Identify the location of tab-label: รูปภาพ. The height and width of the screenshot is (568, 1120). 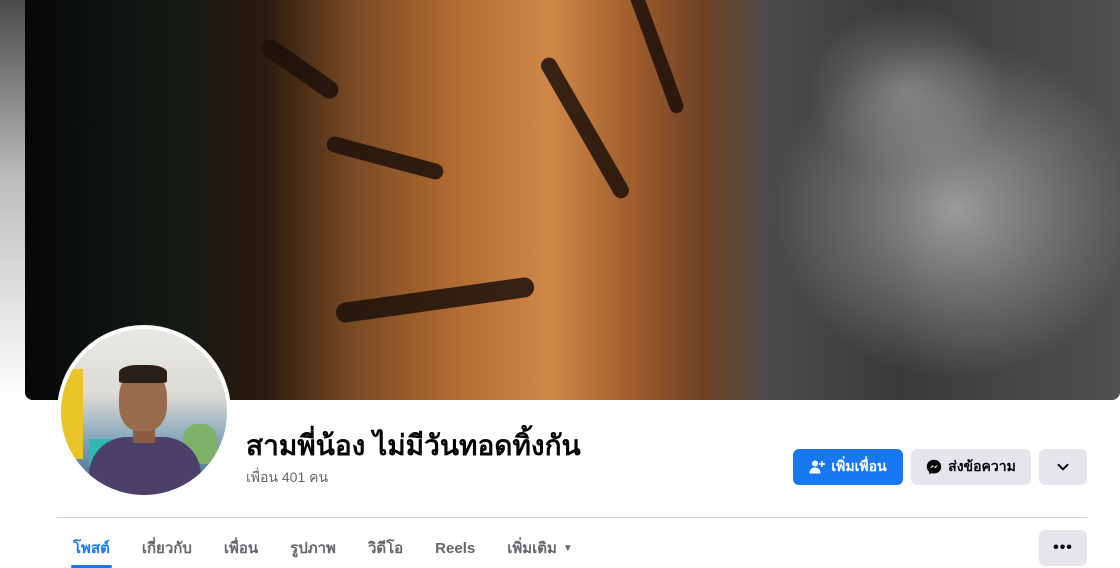
(313, 548).